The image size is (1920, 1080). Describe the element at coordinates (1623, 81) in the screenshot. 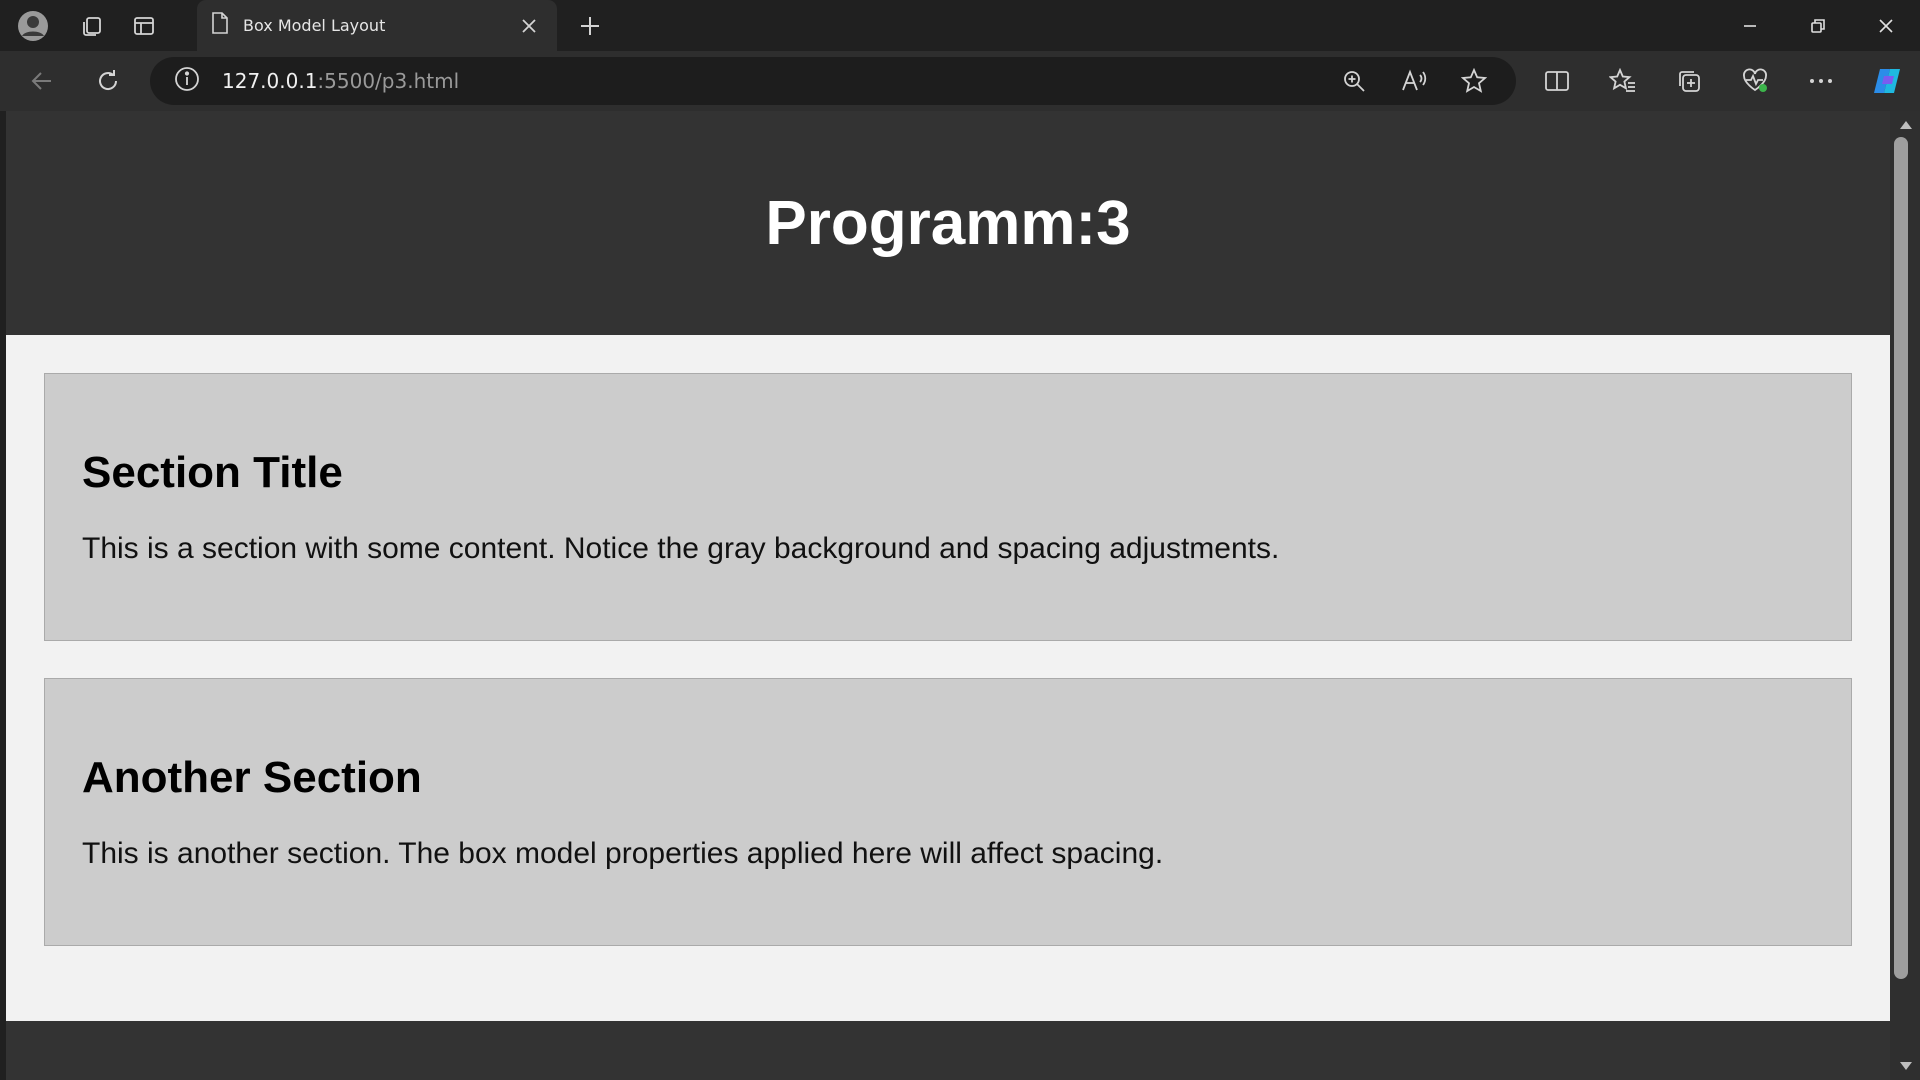

I see `favorites-icon` at that location.